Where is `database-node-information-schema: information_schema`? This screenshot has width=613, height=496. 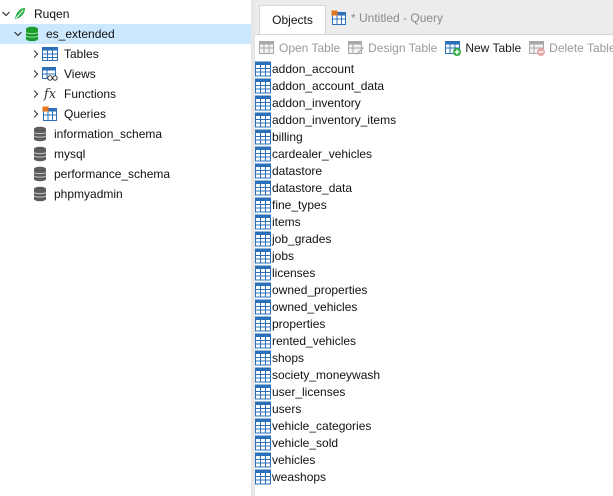
database-node-information-schema: information_schema is located at coordinates (125, 134).